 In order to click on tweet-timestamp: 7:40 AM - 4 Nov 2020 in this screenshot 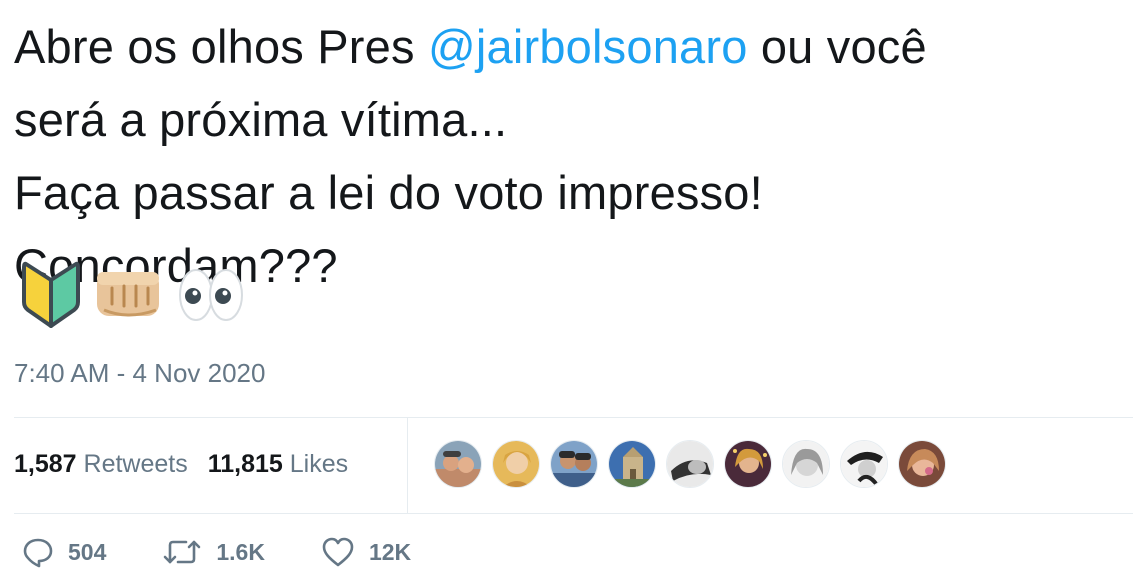, I will do `click(139, 373)`.